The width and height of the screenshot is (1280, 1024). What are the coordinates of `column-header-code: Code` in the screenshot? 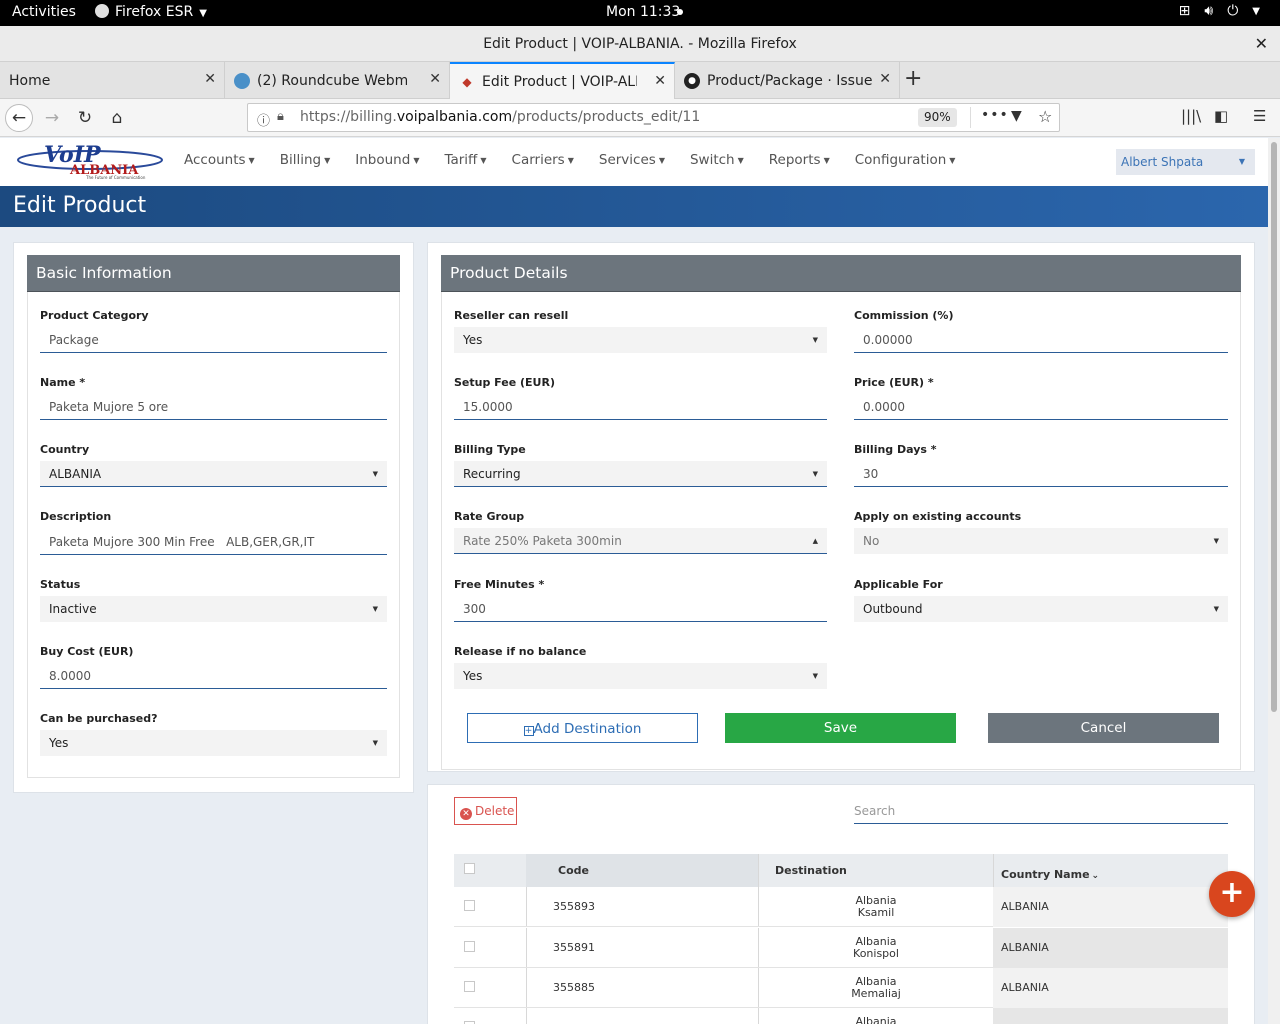 It's located at (573, 870).